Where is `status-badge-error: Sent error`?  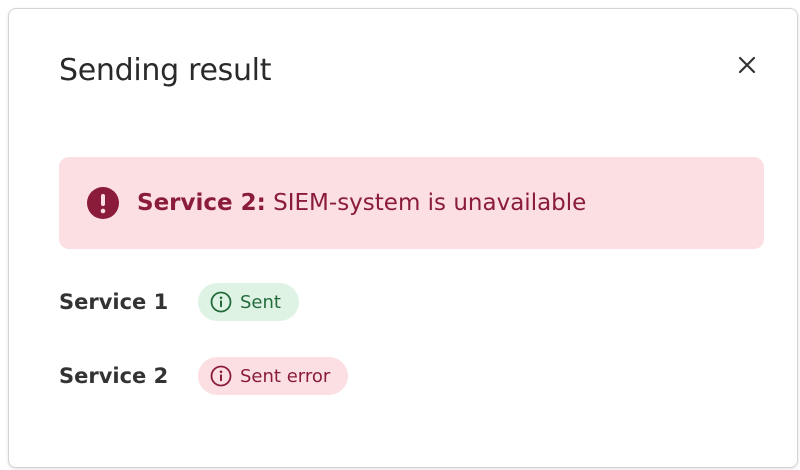 status-badge-error: Sent error is located at coordinates (273, 376).